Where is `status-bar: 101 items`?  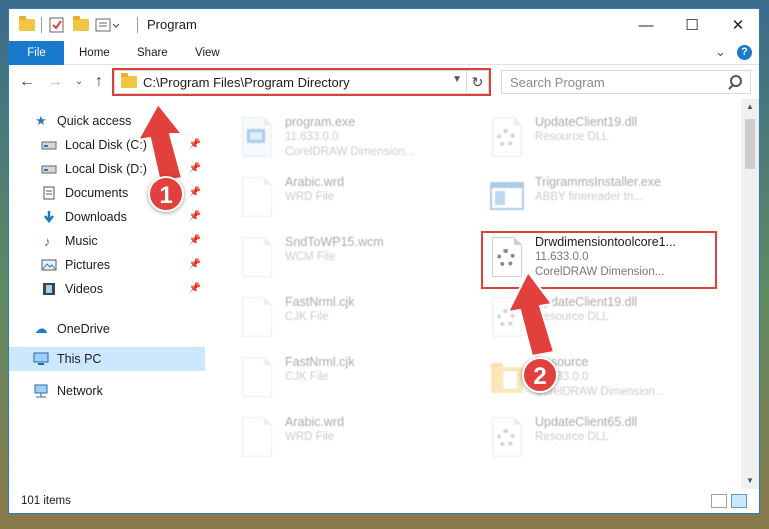 status-bar: 101 items is located at coordinates (384, 502).